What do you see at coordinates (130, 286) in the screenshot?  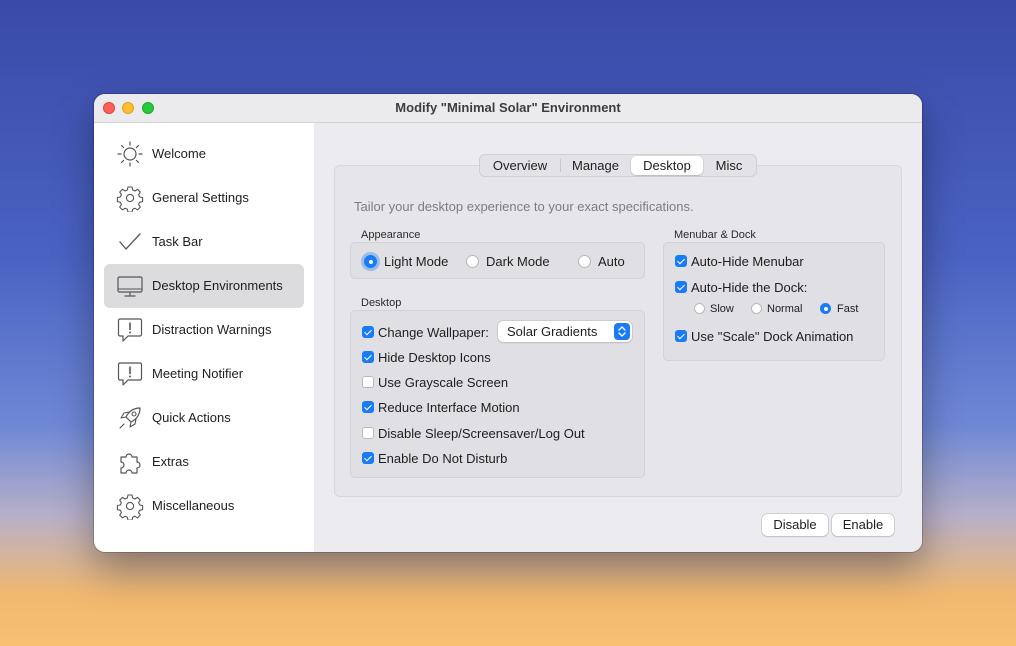 I see `monitor-icon` at bounding box center [130, 286].